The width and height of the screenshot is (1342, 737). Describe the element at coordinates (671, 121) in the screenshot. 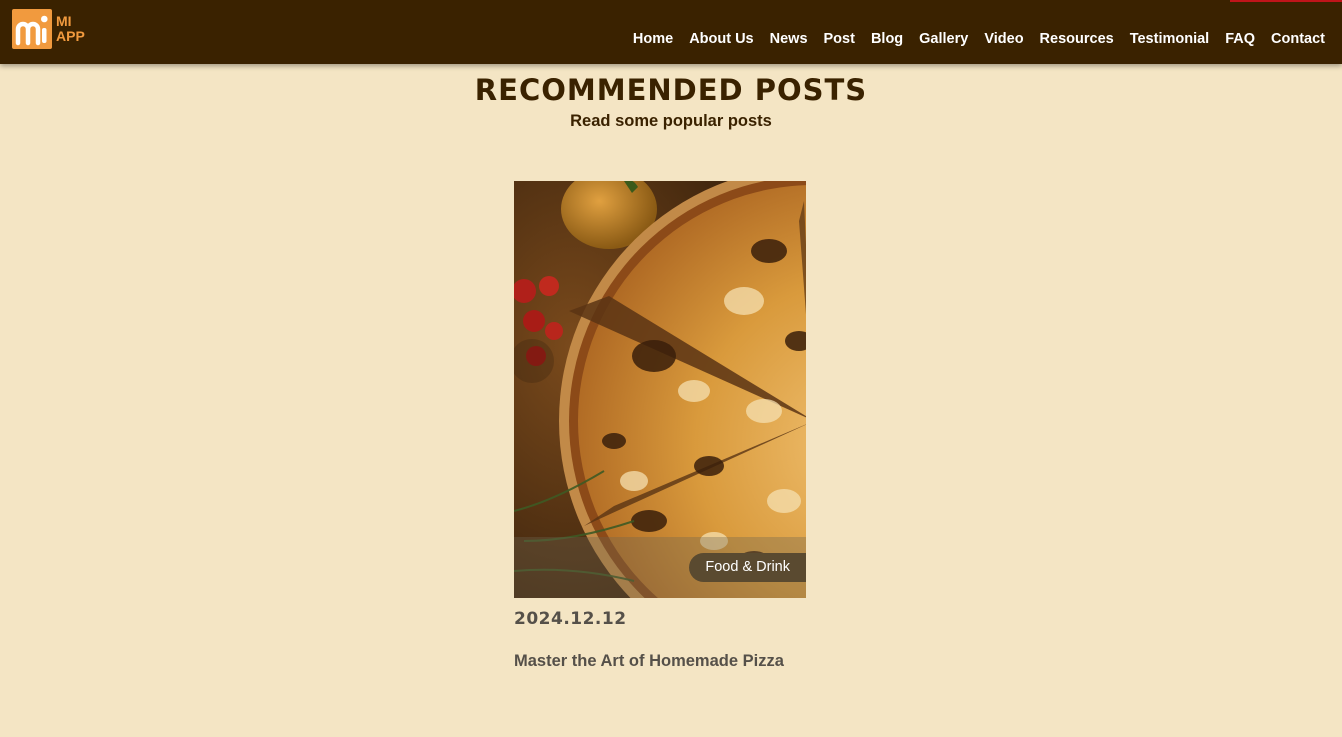

I see `section-subtitle: Read some popular posts` at that location.